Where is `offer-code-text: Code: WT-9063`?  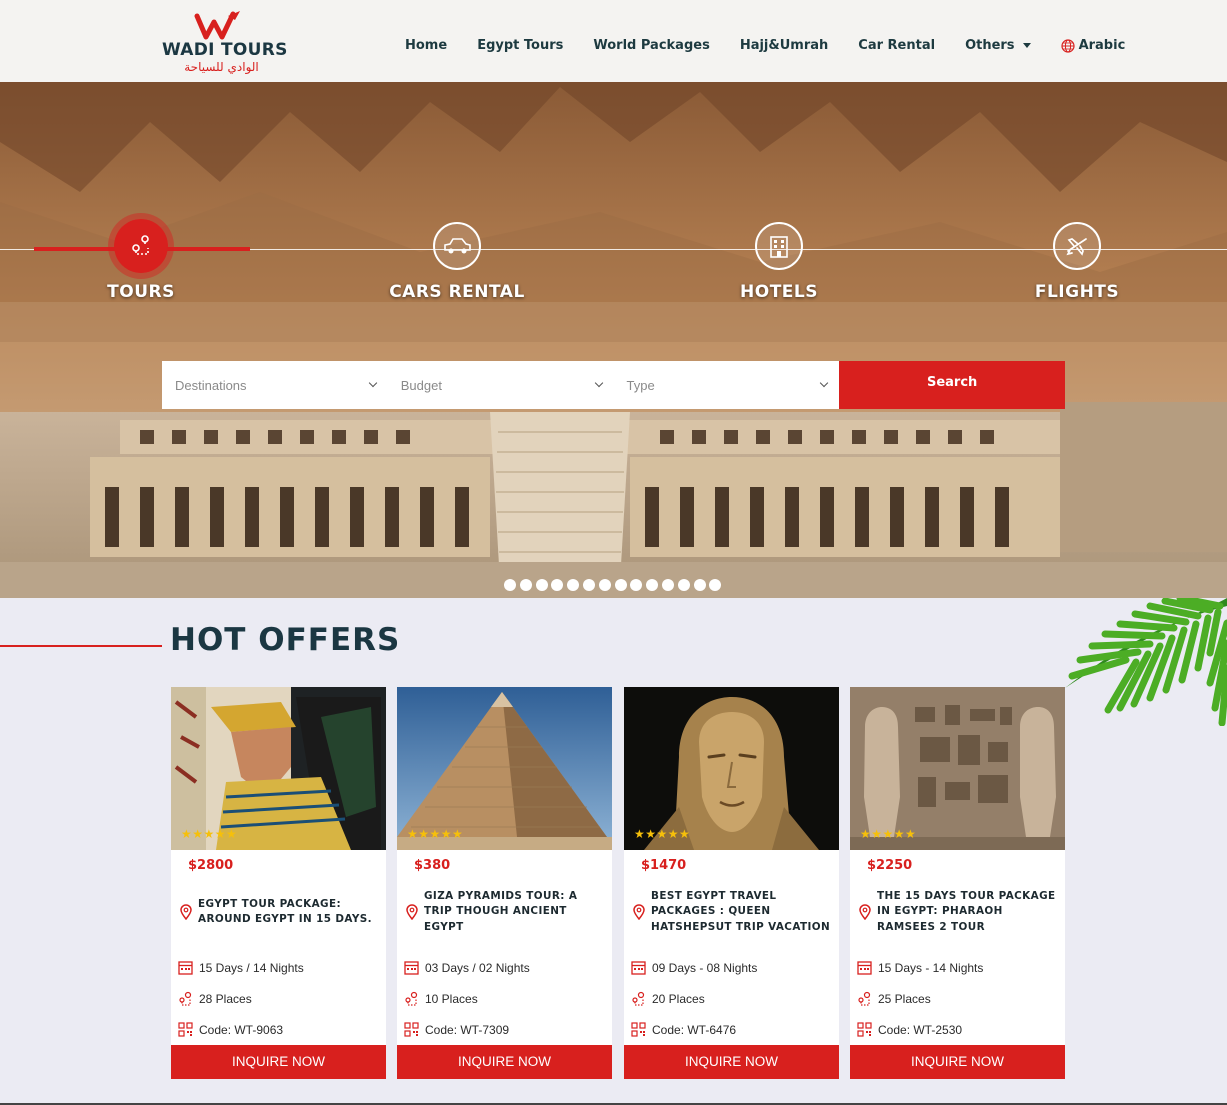
offer-code-text: Code: WT-9063 is located at coordinates (241, 1029).